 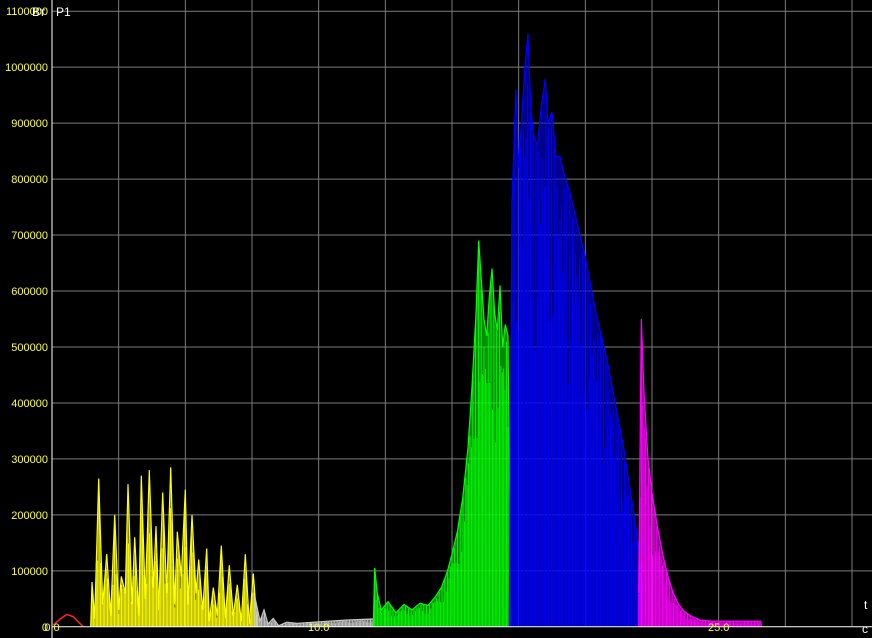 I want to click on y-tick-label-2: 200000, so click(x=29, y=516).